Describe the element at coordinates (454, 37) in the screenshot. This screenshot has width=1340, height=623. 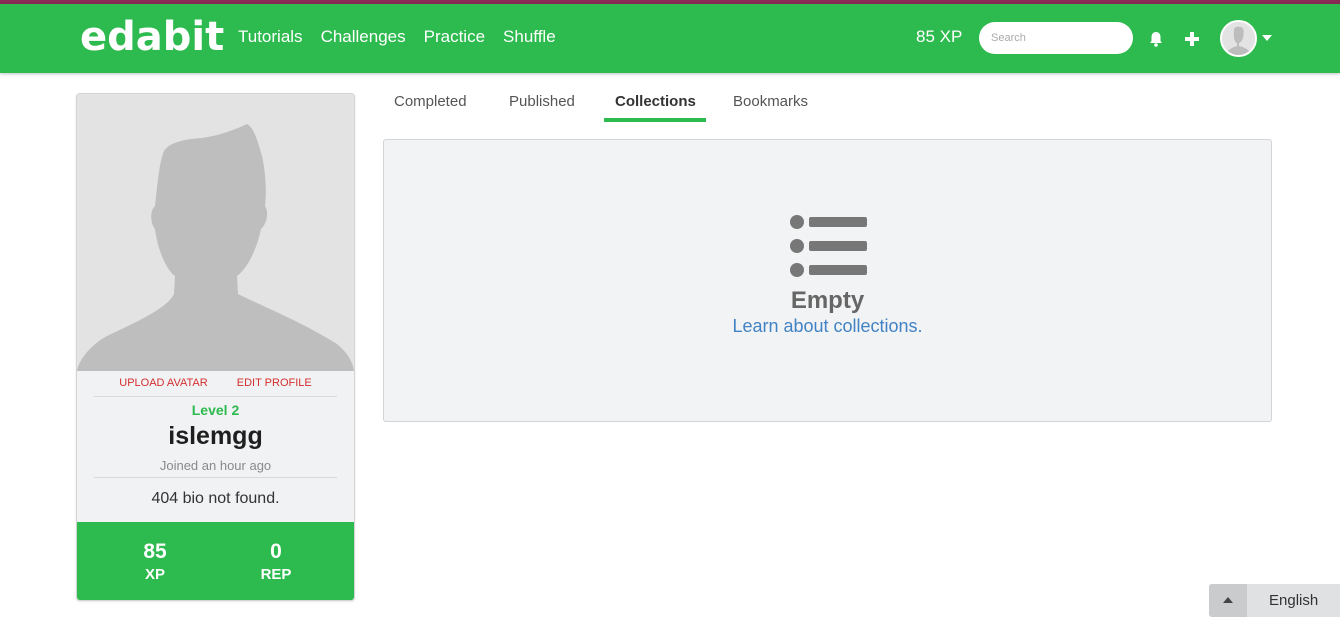
I see `nav-link-practice: Practice` at that location.